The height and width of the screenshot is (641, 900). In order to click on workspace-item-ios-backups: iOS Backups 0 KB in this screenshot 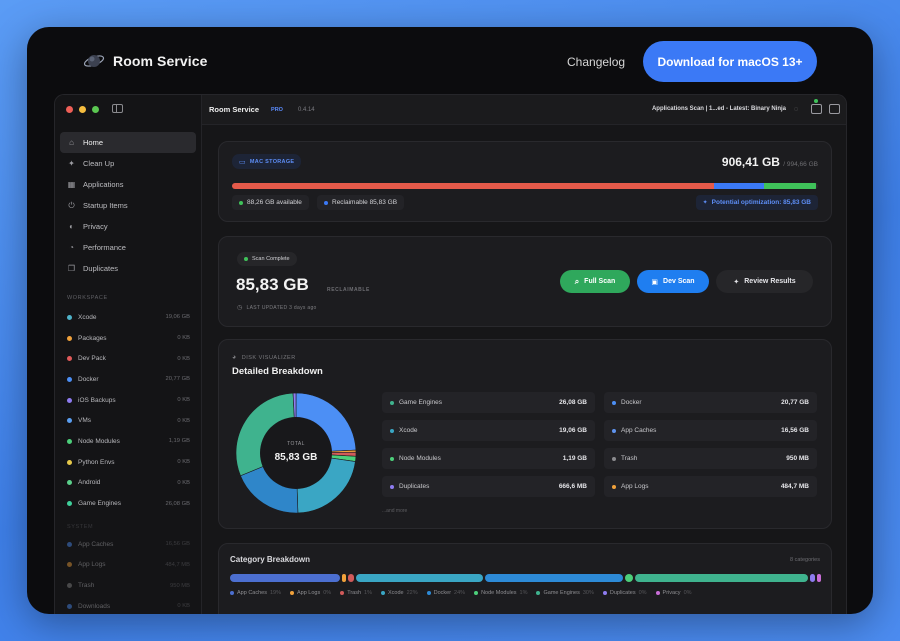, I will do `click(128, 400)`.